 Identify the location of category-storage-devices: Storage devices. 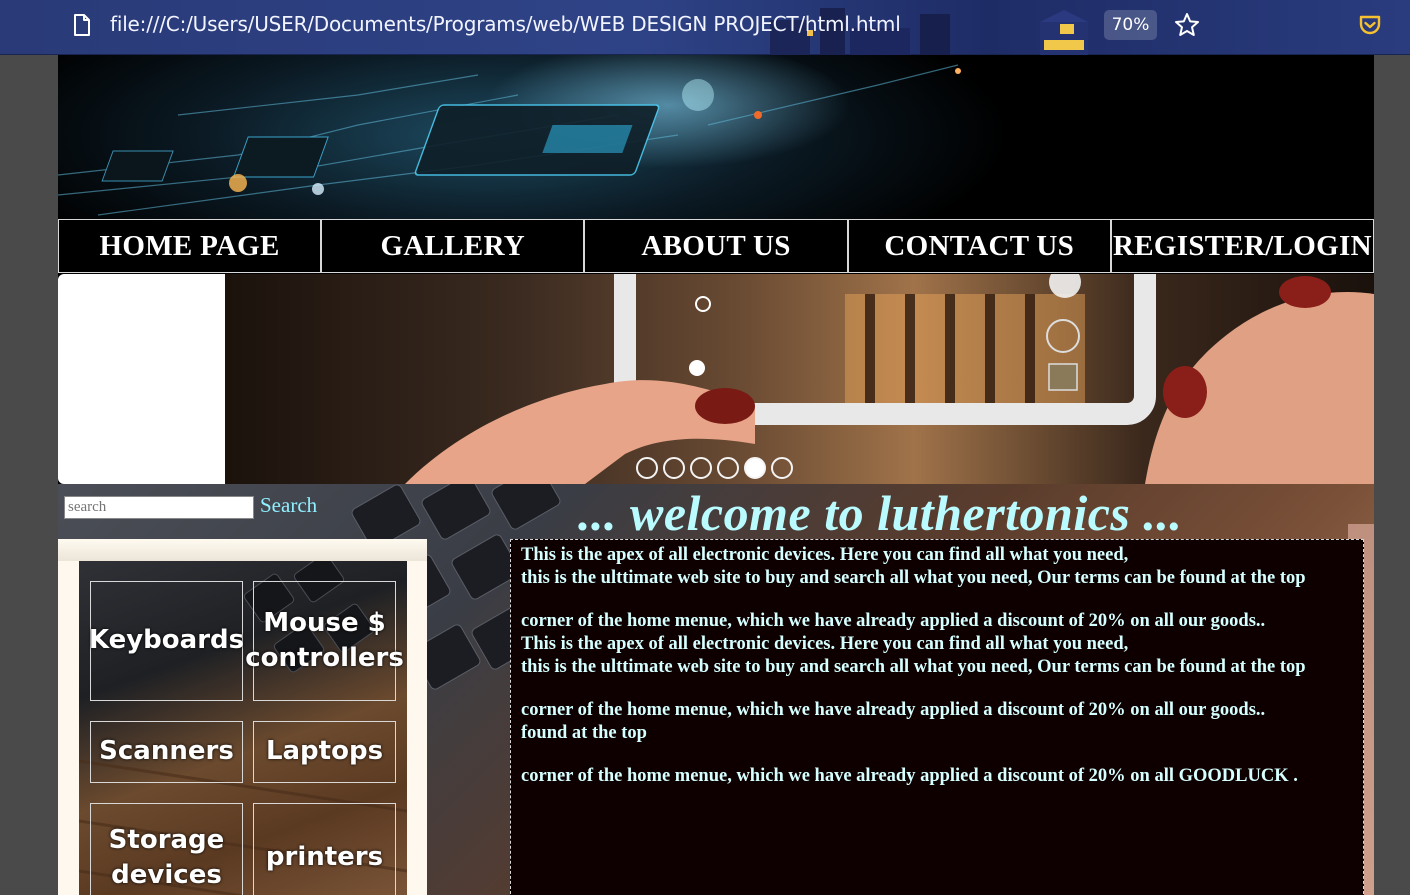
(166, 849).